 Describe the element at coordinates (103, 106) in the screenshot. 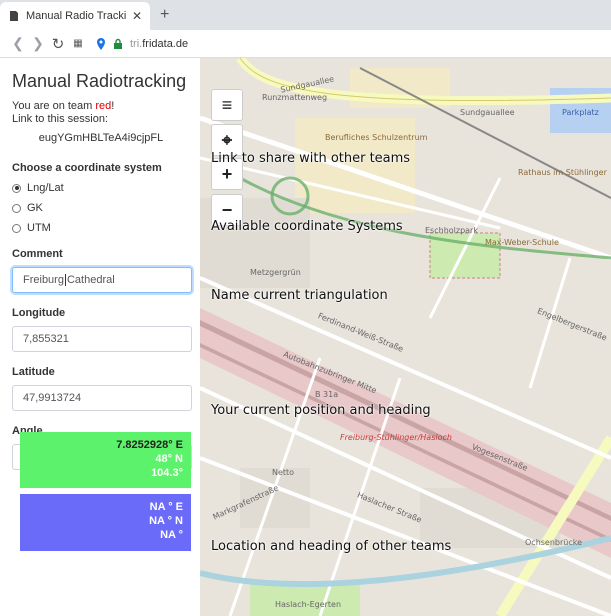

I see `team-name: red` at that location.